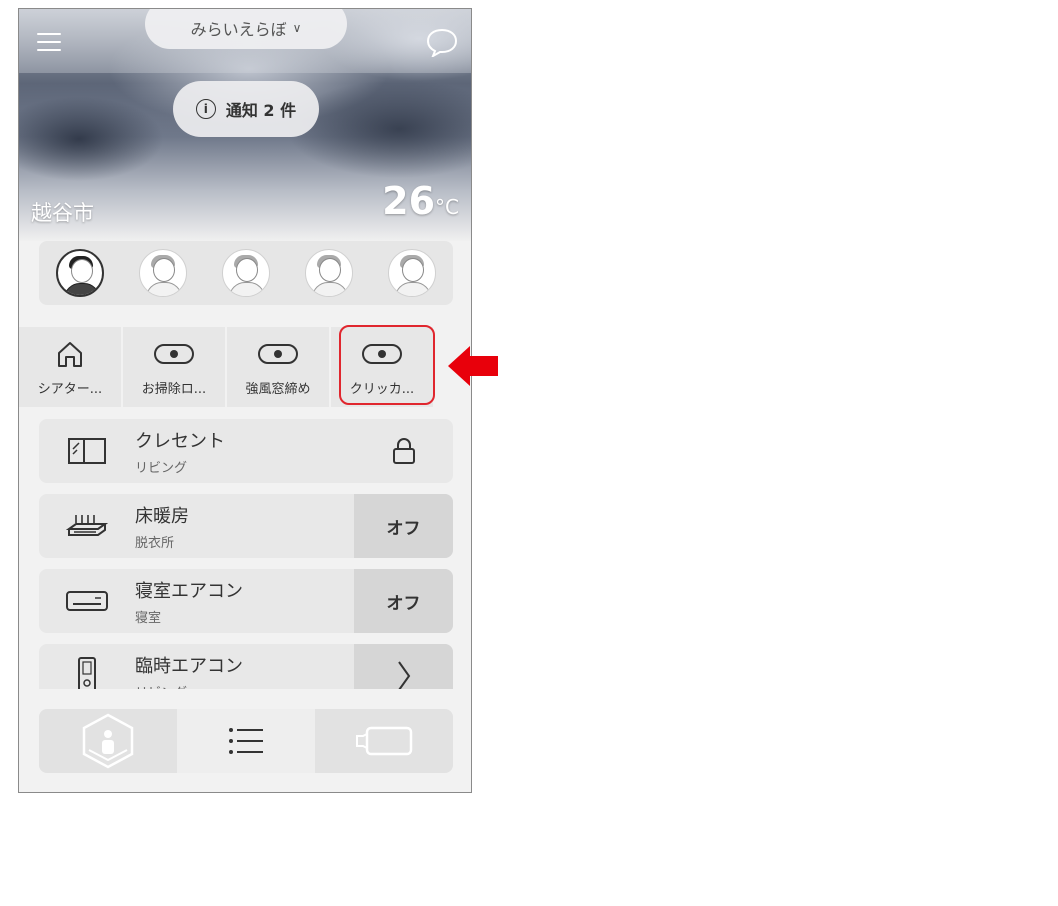  I want to click on pointer-arrow-icon, so click(473, 366).